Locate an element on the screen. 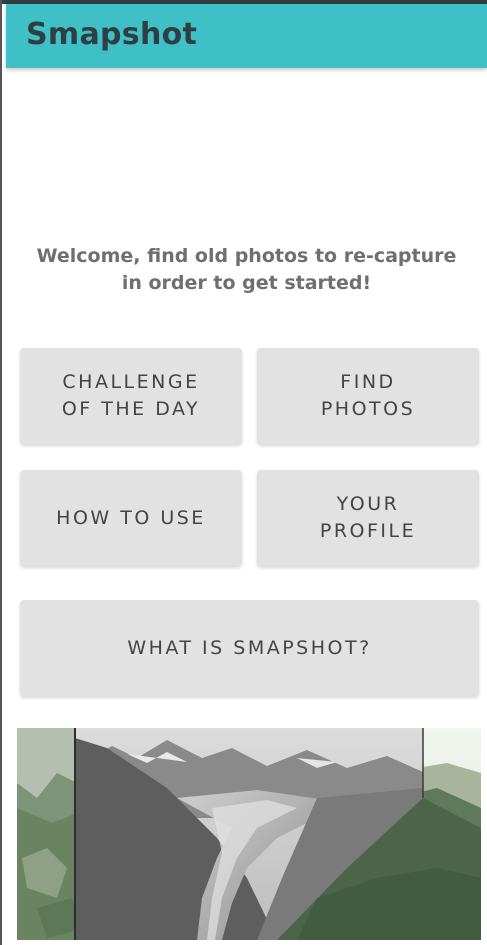  how-to-use-button: HOW TO USE is located at coordinates (131, 518).